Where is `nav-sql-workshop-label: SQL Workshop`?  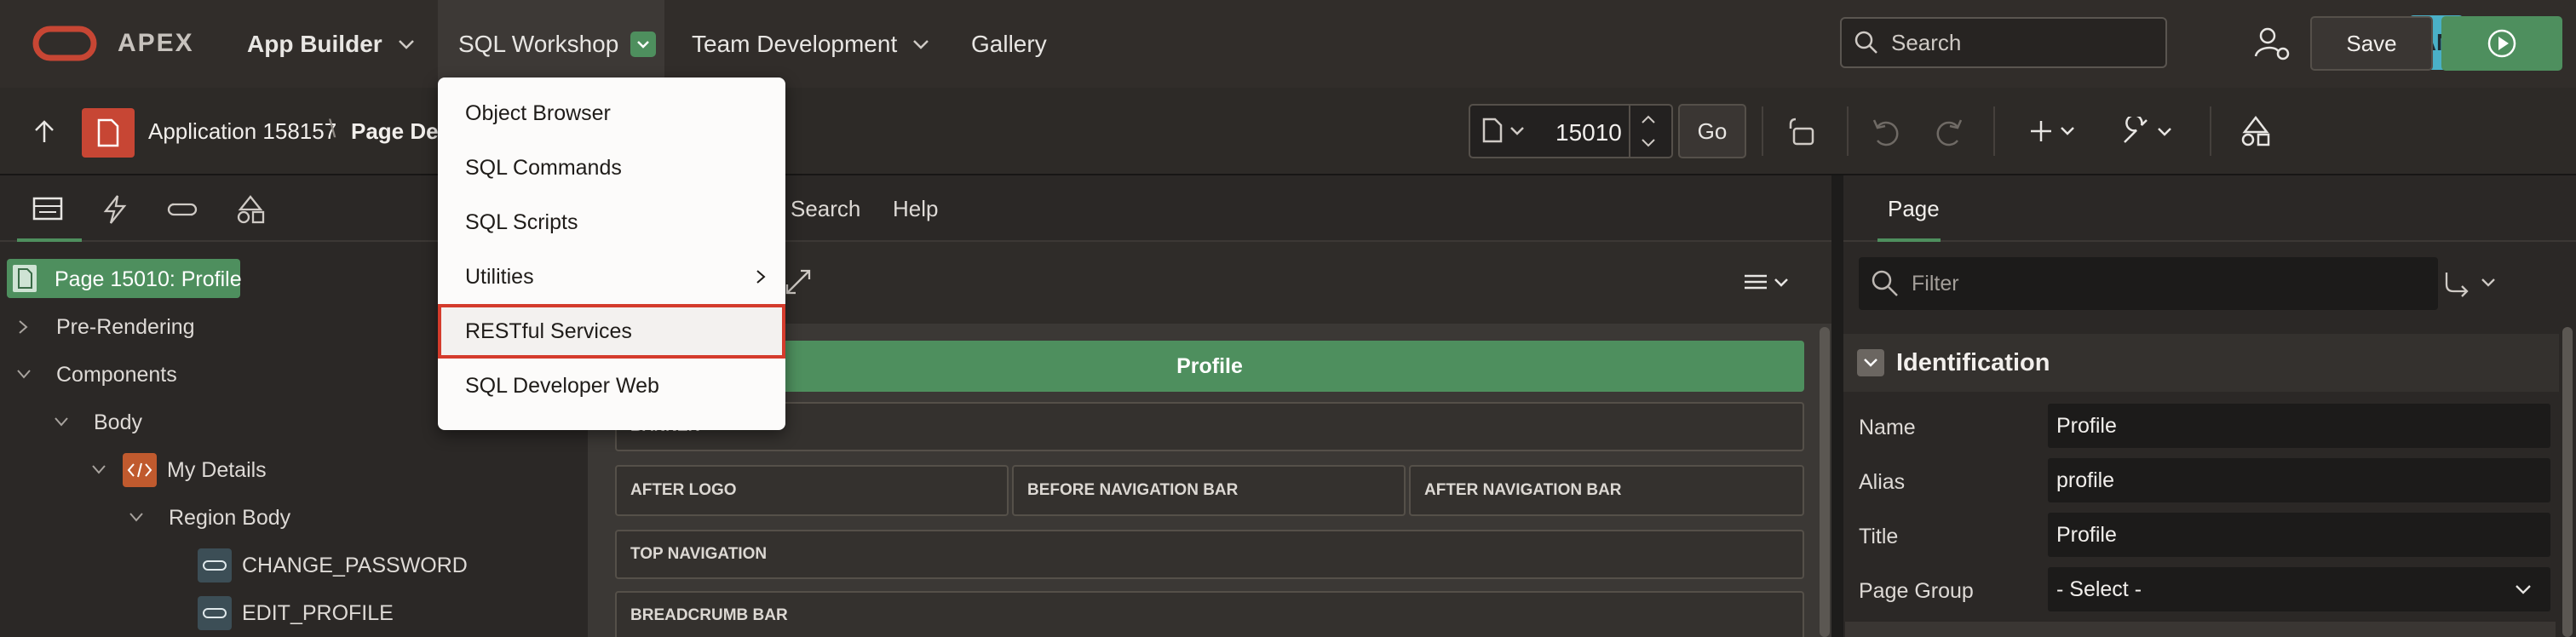 nav-sql-workshop-label: SQL Workshop is located at coordinates (538, 43).